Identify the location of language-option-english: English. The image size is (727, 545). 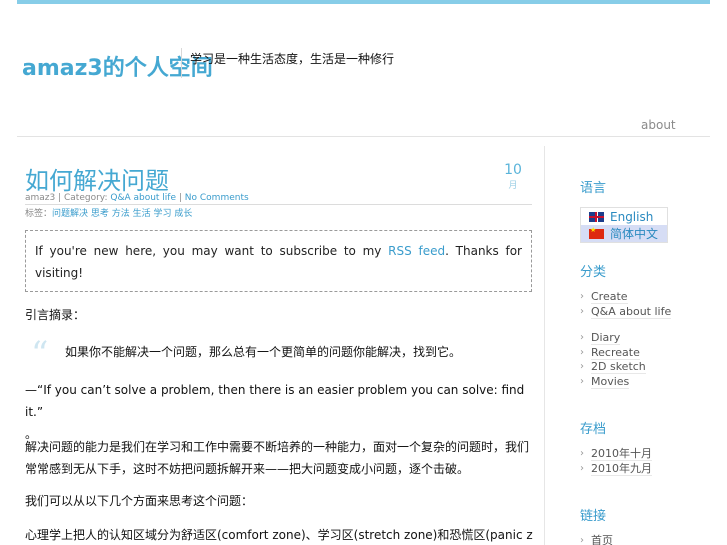
(624, 216).